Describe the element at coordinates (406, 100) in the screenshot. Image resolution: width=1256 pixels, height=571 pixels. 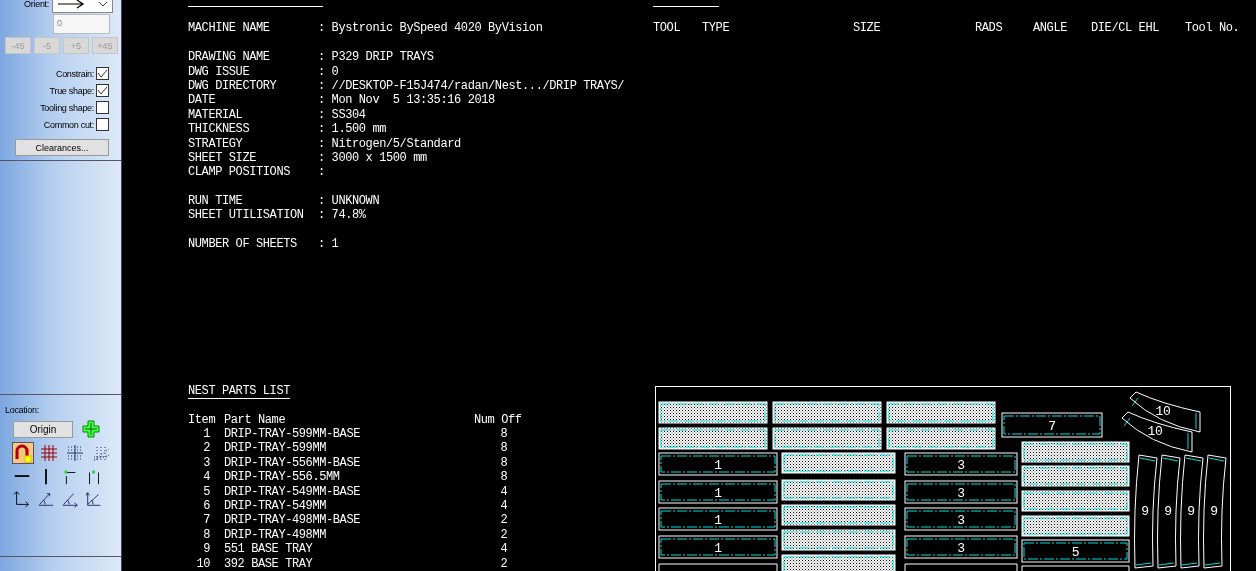
I see `setting-value: : Mon Nov 5 13:35:16 2018` at that location.